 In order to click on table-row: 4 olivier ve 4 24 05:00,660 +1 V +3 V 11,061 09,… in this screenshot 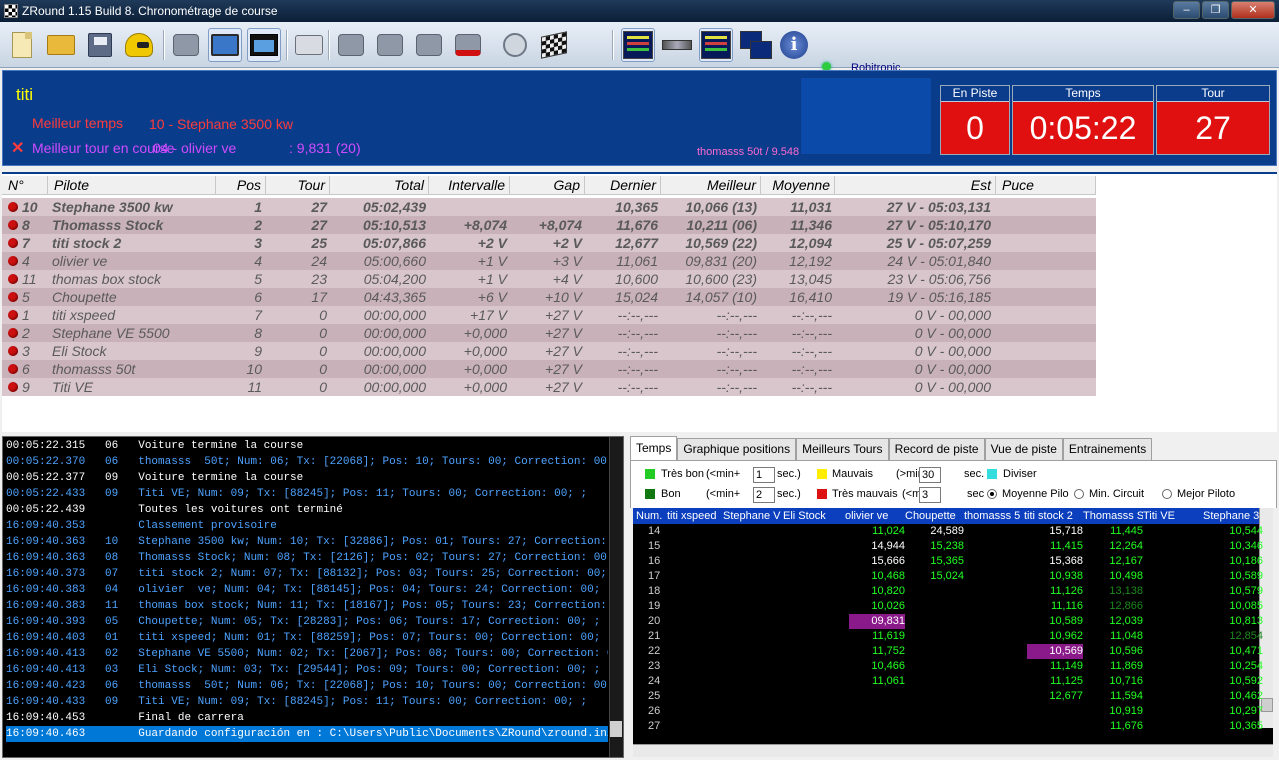, I will do `click(549, 261)`.